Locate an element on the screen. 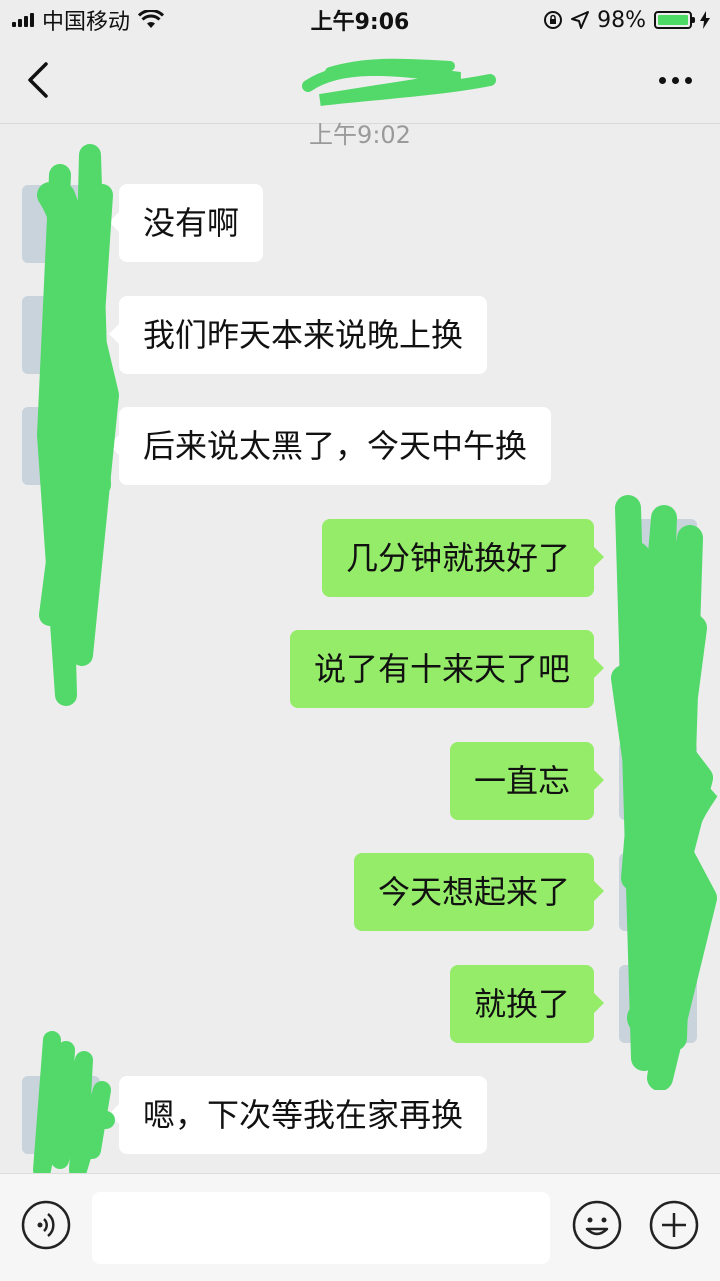 This screenshot has height=1281, width=720. message-row: 一直忘 is located at coordinates (527, 781).